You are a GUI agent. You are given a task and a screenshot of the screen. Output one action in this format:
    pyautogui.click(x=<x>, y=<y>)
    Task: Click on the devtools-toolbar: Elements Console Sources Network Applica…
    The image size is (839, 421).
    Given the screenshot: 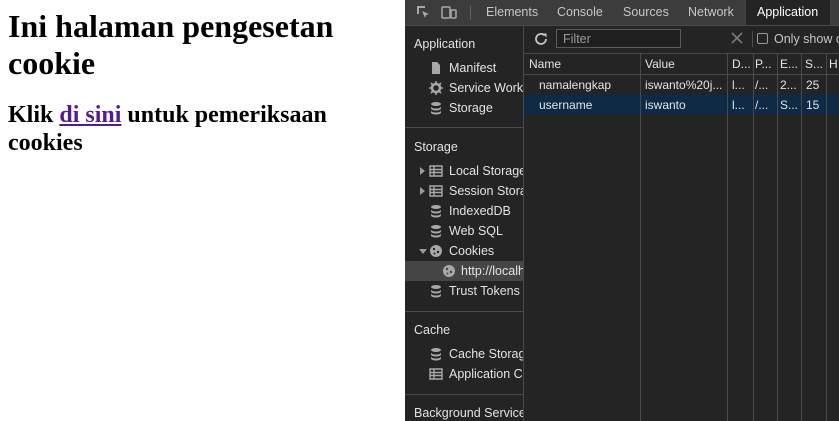 What is the action you would take?
    pyautogui.click(x=622, y=13)
    